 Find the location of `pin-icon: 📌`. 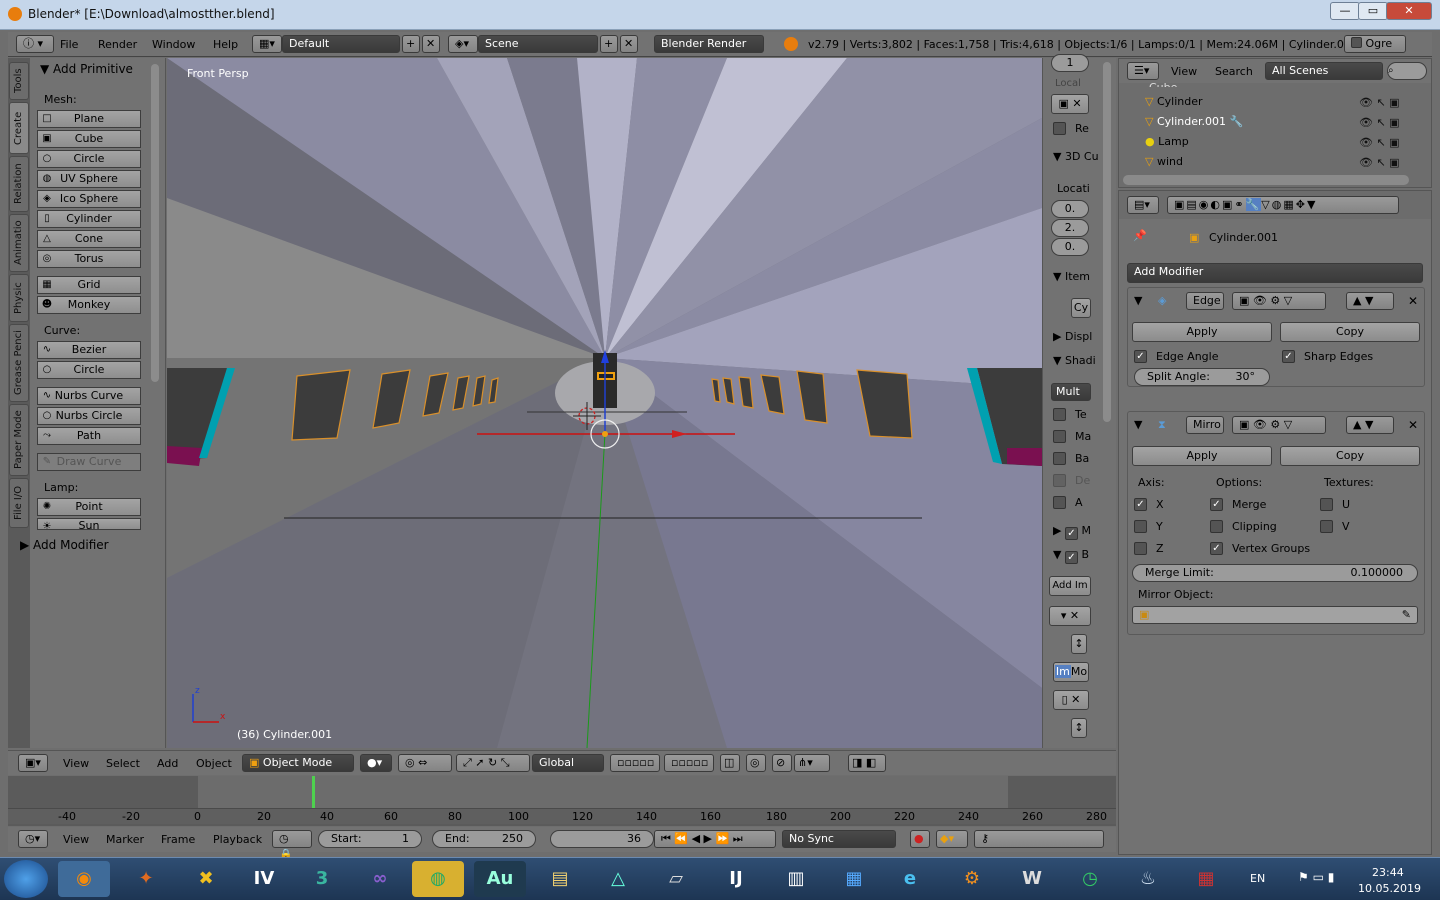

pin-icon: 📌 is located at coordinates (1140, 235).